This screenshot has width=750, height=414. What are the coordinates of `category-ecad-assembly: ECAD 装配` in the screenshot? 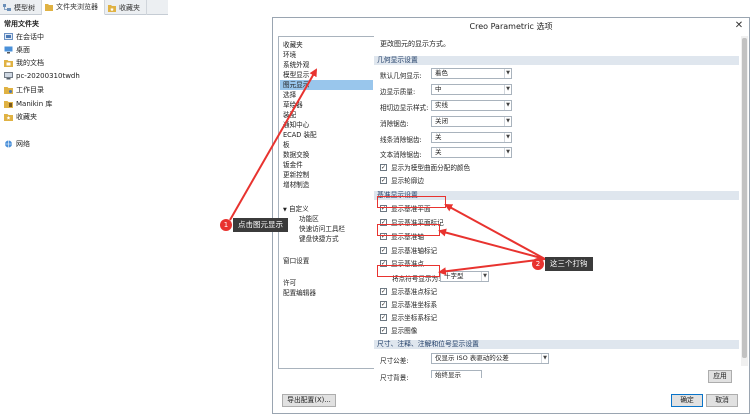 It's located at (300, 135).